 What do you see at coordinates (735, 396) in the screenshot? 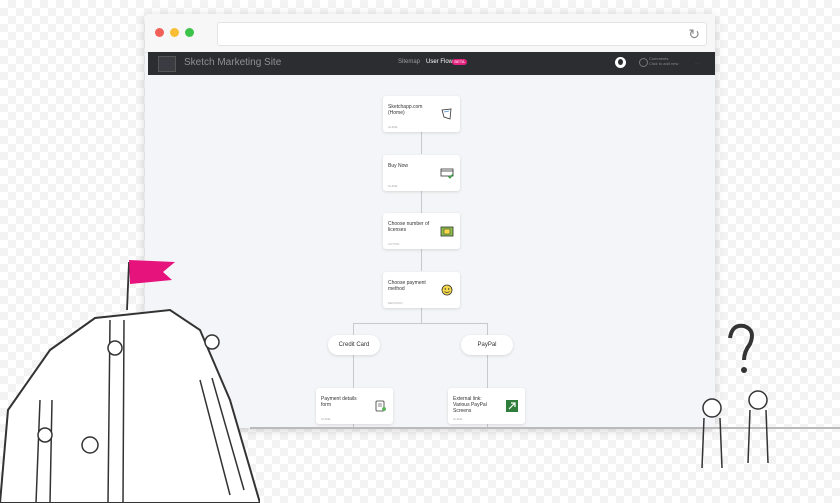
I see `question-illustration` at bounding box center [735, 396].